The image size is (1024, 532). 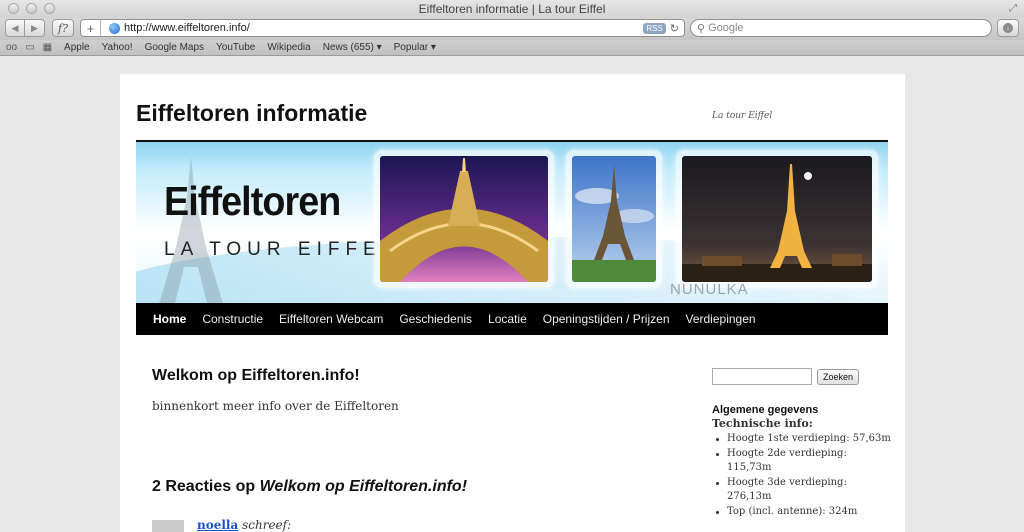 I want to click on search-icon: ⚲, so click(x=701, y=28).